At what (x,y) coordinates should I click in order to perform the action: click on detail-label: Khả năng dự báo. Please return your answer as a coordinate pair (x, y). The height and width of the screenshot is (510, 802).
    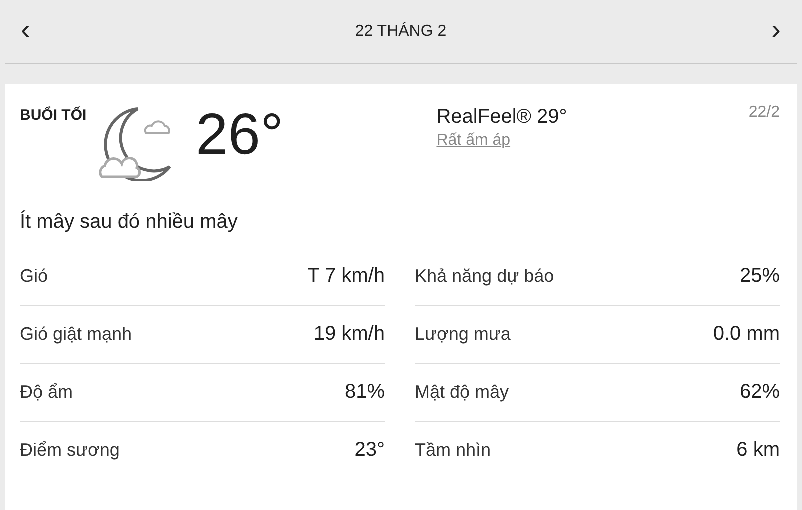
    Looking at the image, I should click on (484, 276).